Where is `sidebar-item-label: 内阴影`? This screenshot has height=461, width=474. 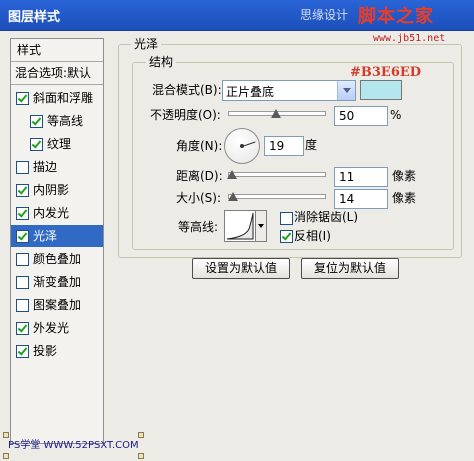 sidebar-item-label: 内阴影 is located at coordinates (51, 190).